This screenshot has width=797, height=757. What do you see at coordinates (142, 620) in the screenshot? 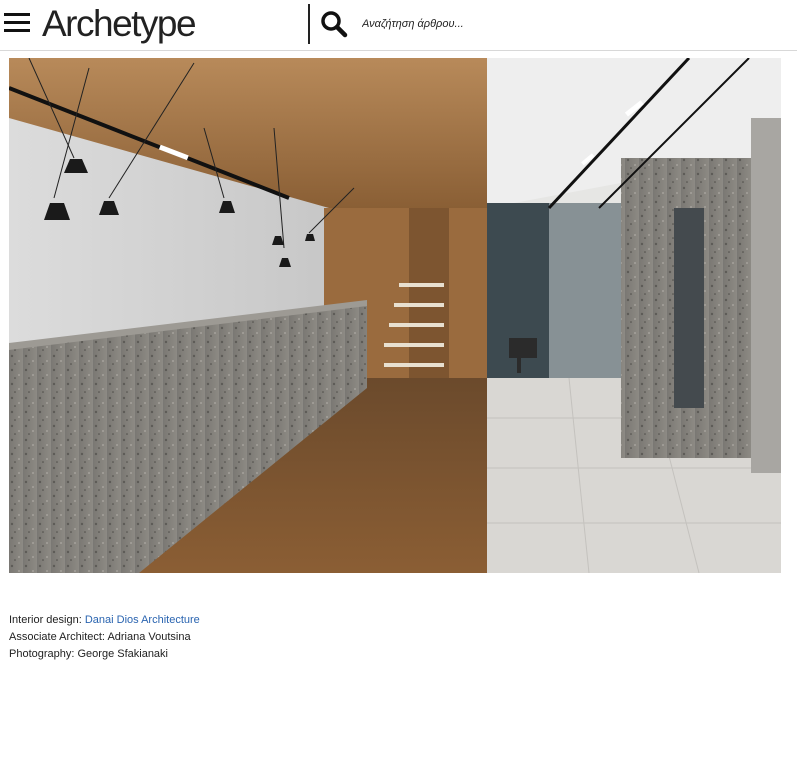
I see `interior-design-link: Danai Dios Architecture` at bounding box center [142, 620].